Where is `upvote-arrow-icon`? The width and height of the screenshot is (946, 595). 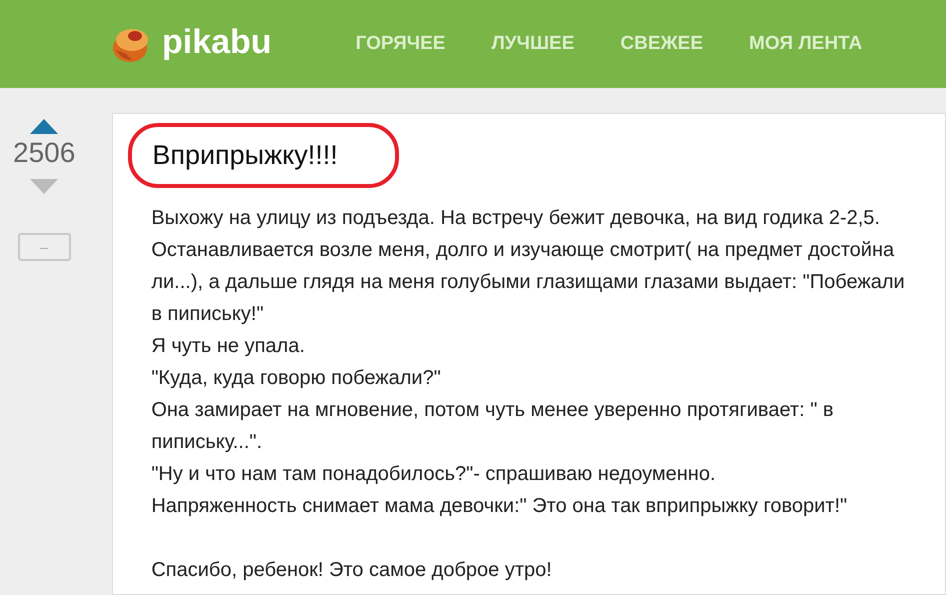
upvote-arrow-icon is located at coordinates (44, 126).